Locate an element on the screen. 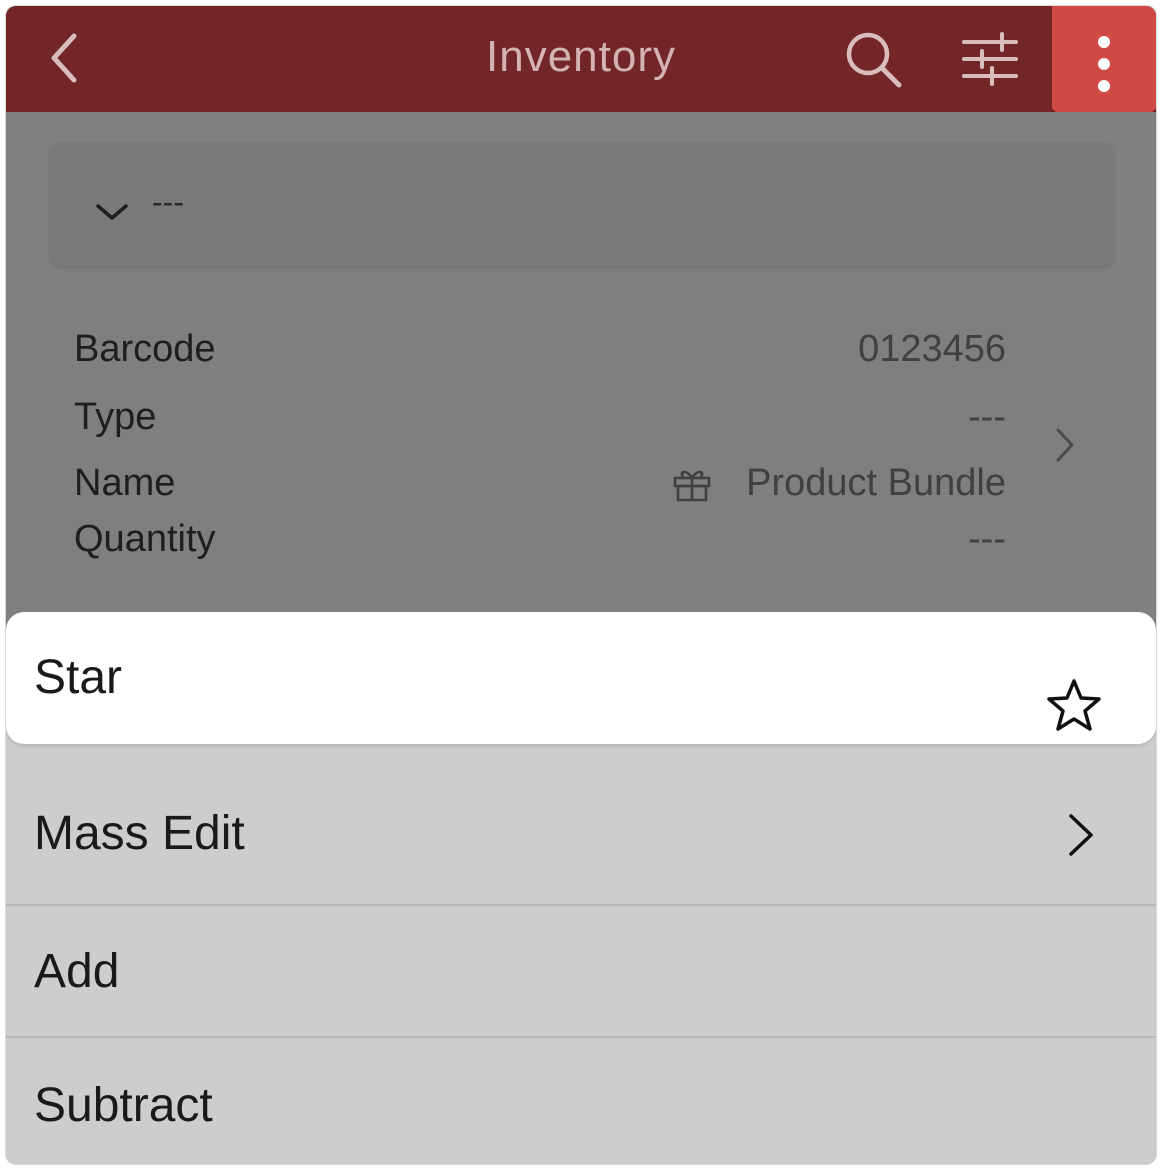 Image resolution: width=1163 pixels, height=1171 pixels. field-label-type: Type is located at coordinates (115, 417).